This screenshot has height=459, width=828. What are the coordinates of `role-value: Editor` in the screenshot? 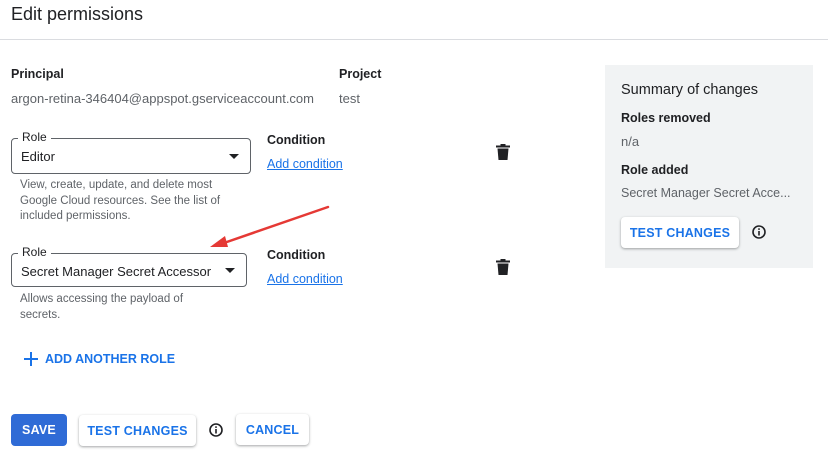 It's located at (38, 156).